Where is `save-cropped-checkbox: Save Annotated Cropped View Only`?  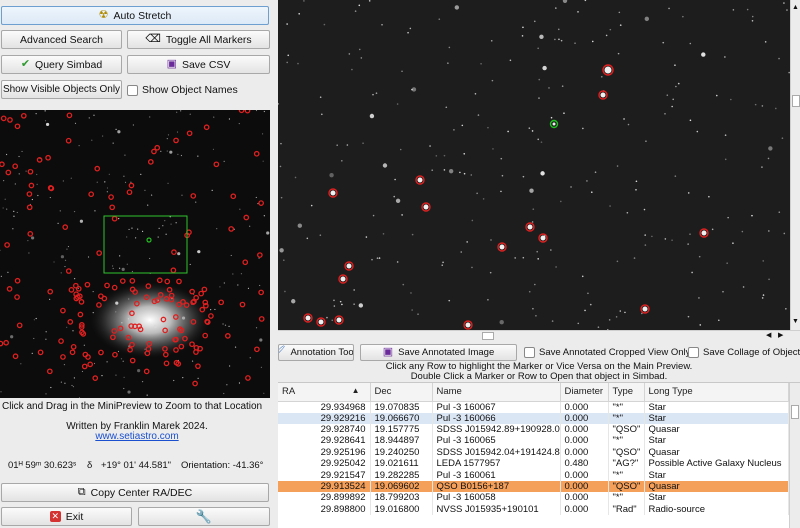 save-cropped-checkbox: Save Annotated Cropped View Only is located at coordinates (607, 352).